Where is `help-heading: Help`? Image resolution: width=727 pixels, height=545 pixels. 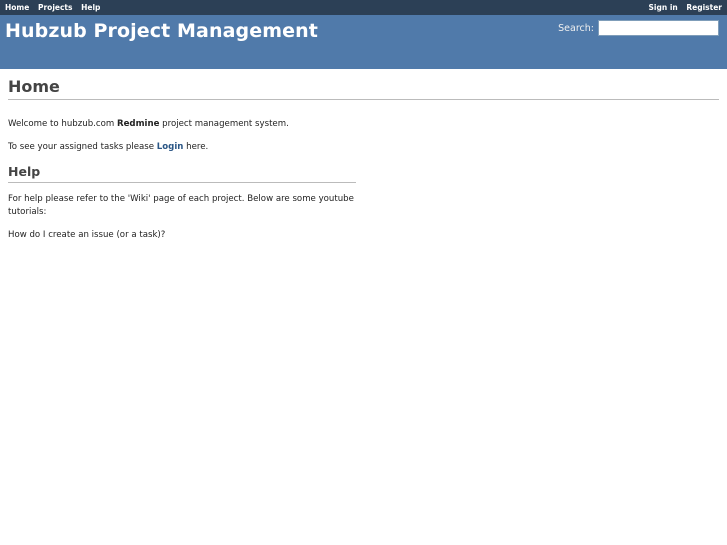 help-heading: Help is located at coordinates (182, 173).